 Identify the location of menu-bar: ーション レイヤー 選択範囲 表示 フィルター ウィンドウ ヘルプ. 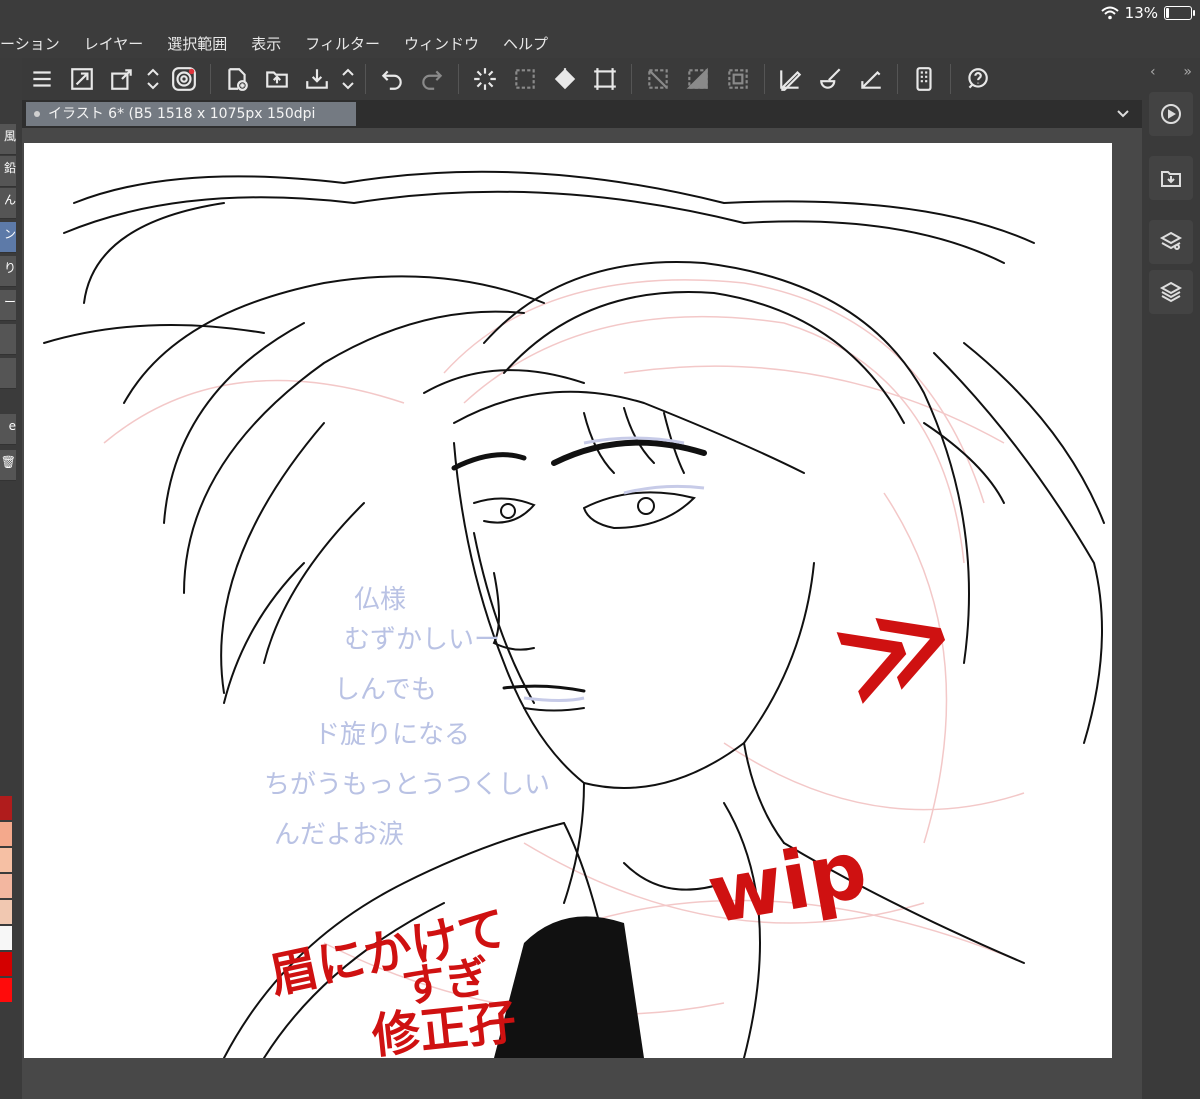
(600, 43).